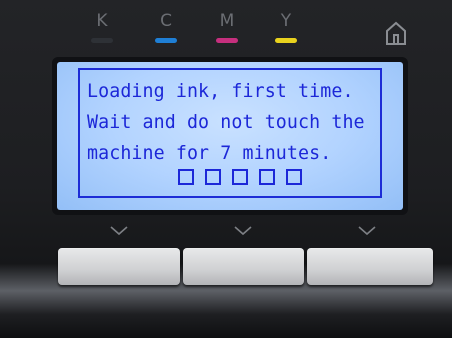 The image size is (452, 338). What do you see at coordinates (220, 91) in the screenshot?
I see `lcd-message-line-1: Loading ink, first time.` at bounding box center [220, 91].